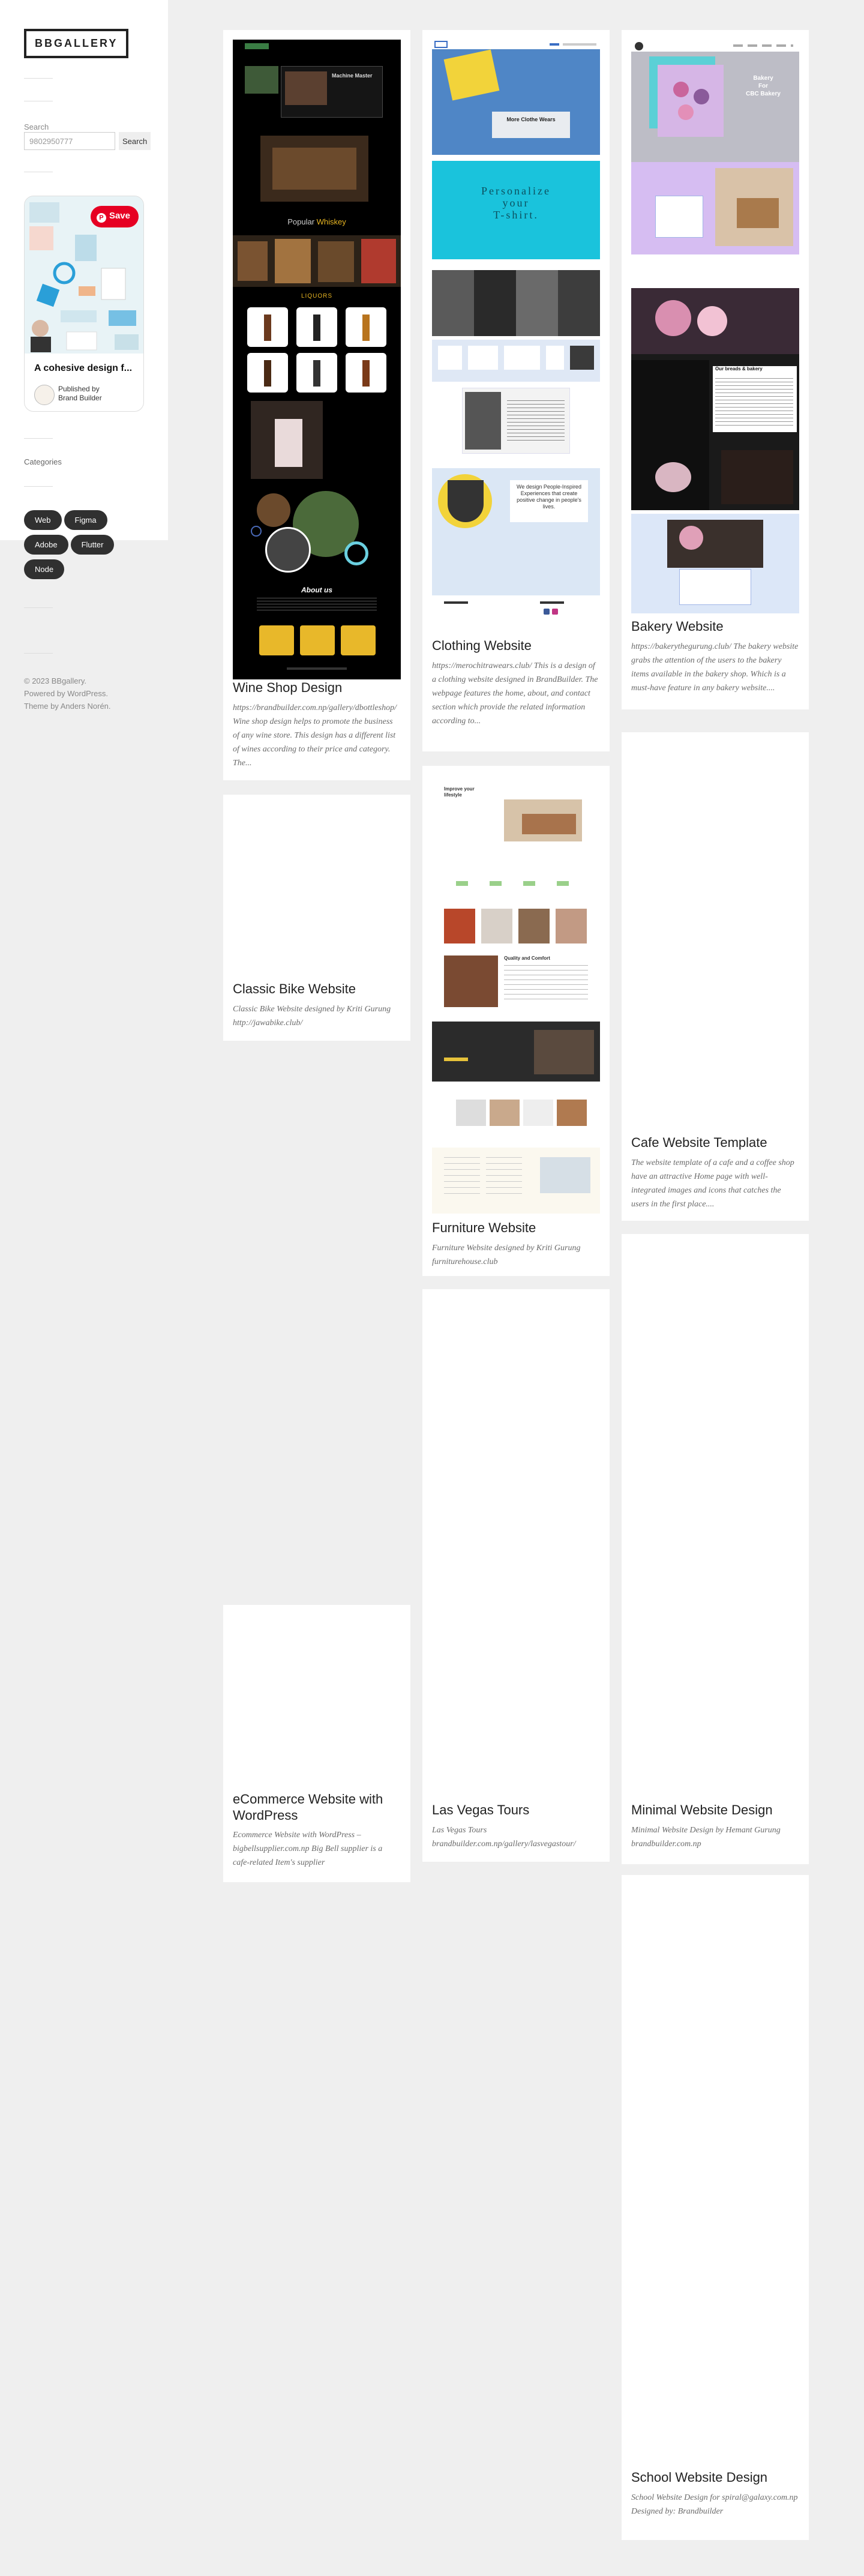 Image resolution: width=864 pixels, height=2576 pixels. Describe the element at coordinates (763, 94) in the screenshot. I see `bakery-hero-line: CBC Bakery` at that location.